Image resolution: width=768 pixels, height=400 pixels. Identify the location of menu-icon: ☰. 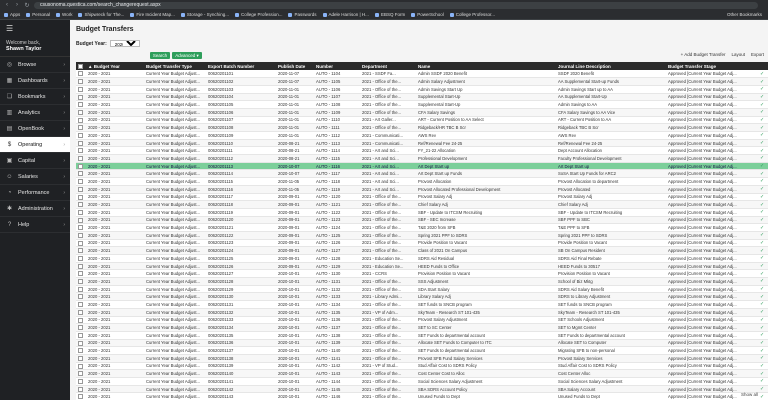
(35, 28).